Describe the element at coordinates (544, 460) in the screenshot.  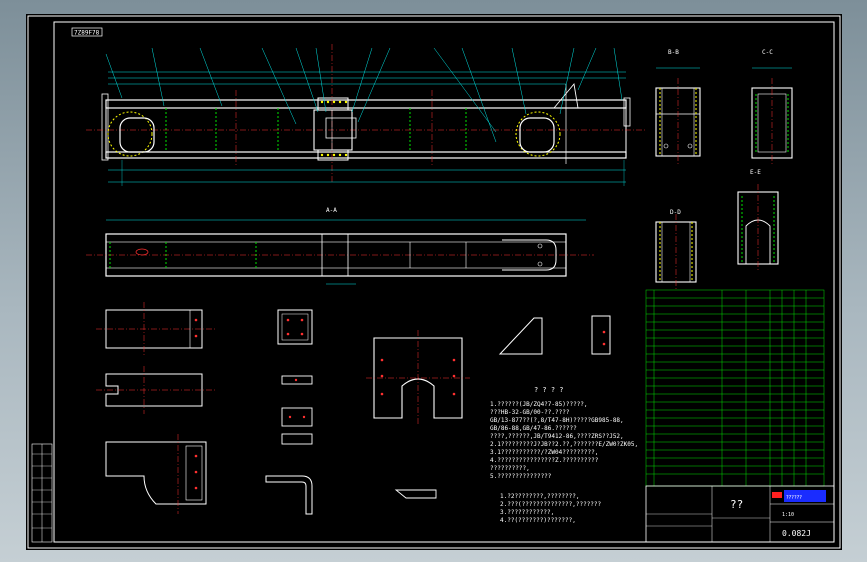
I see `tech-note-8: 4.????????????????Z.??????????` at that location.